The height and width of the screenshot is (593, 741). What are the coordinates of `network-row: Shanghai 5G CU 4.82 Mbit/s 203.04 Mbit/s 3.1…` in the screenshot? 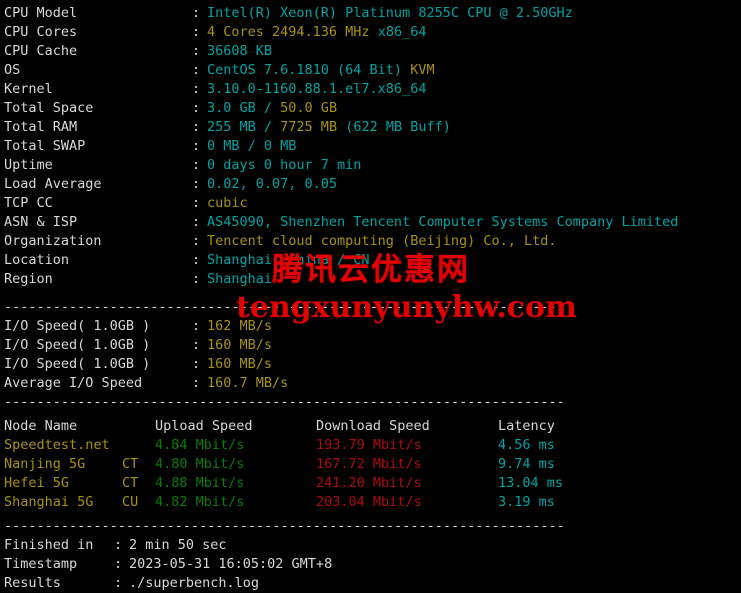 It's located at (372, 502).